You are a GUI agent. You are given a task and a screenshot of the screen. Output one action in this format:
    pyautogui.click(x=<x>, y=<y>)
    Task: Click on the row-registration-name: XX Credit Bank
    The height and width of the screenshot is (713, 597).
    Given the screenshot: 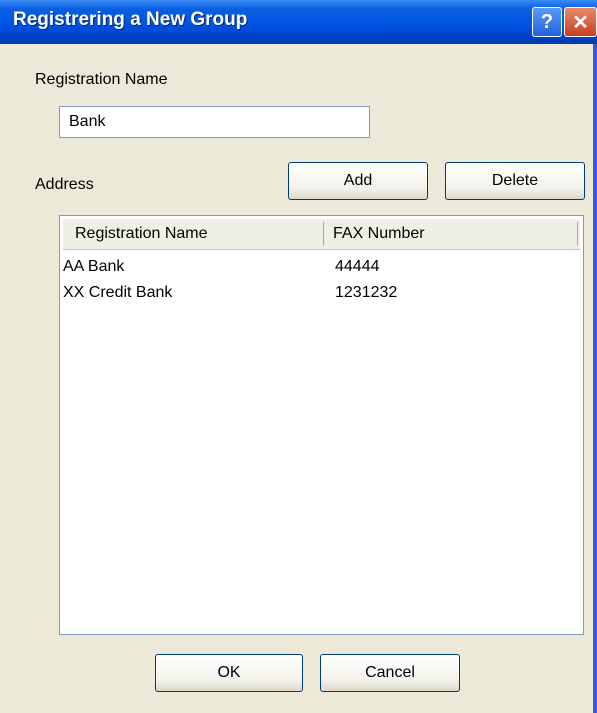 What is the action you would take?
    pyautogui.click(x=118, y=292)
    